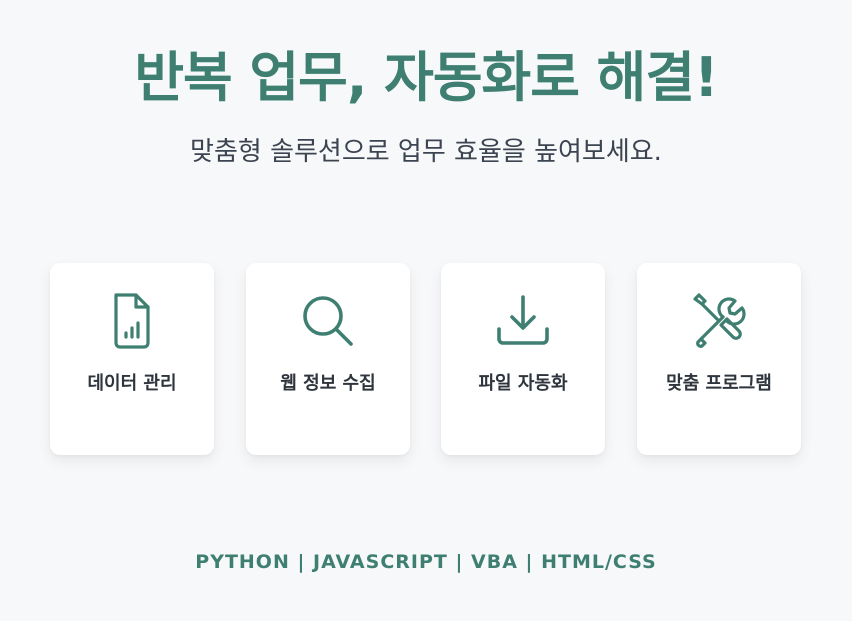 Image resolution: width=852 pixels, height=621 pixels. Describe the element at coordinates (328, 383) in the screenshot. I see `service-card-label: 웹 정보 수집` at that location.